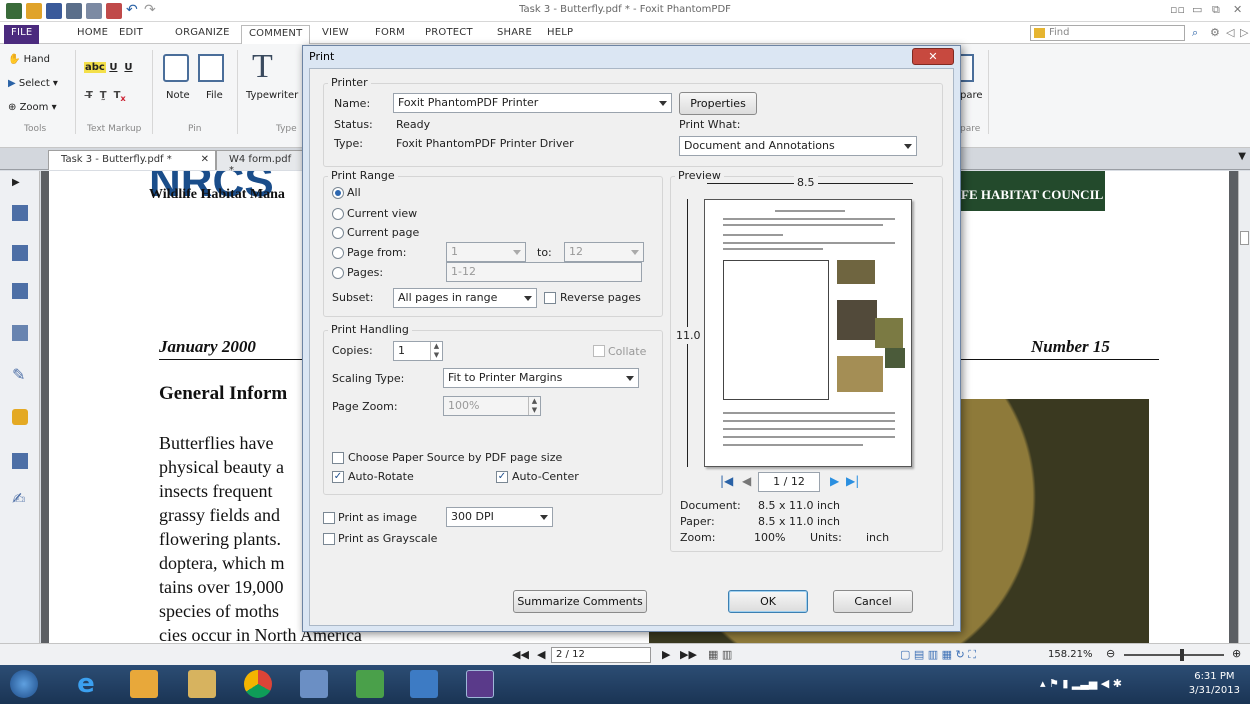 This screenshot has width=1250, height=704. What do you see at coordinates (1174, 655) in the screenshot?
I see `zoom-slider` at bounding box center [1174, 655].